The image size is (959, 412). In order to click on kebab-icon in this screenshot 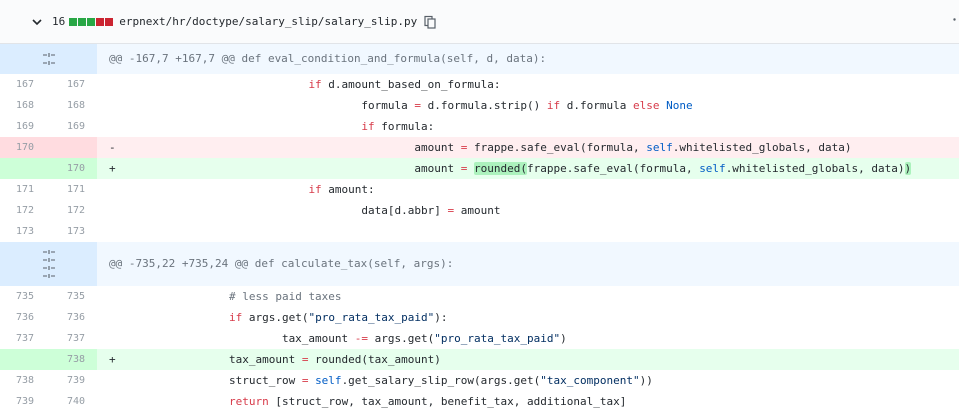, I will do `click(956, 19)`.